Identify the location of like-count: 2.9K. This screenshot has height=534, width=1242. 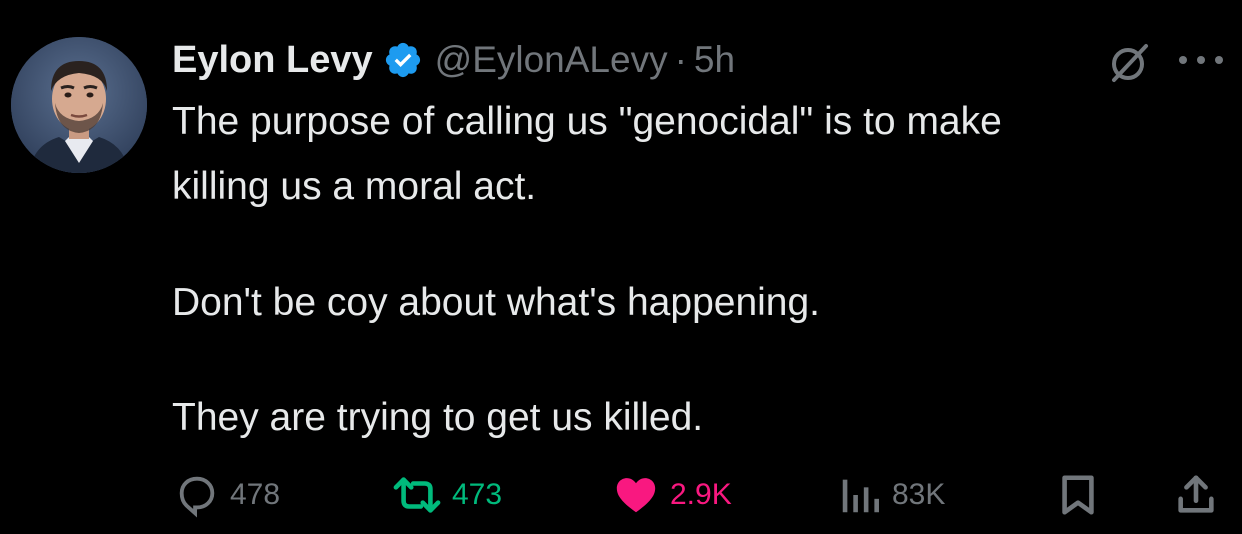
(701, 494).